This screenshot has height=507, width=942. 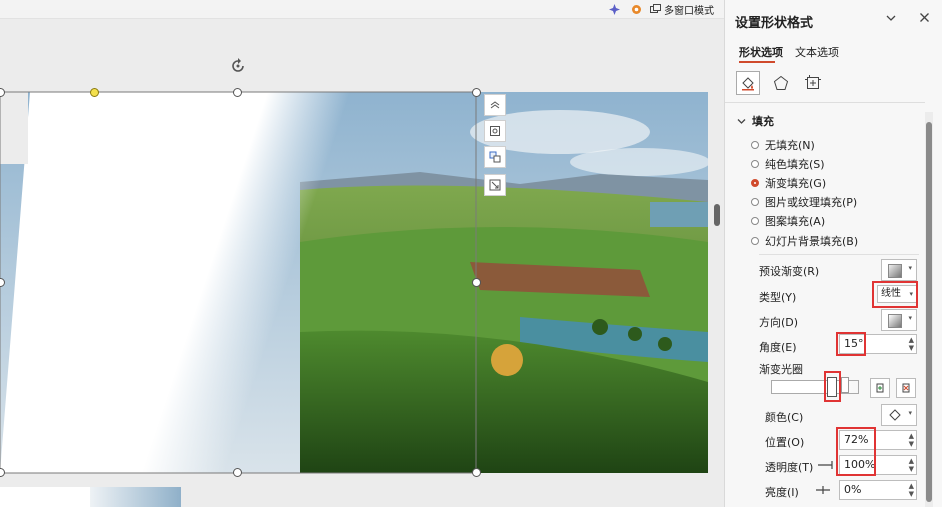 What do you see at coordinates (817, 52) in the screenshot?
I see `tab-text-options: 文本选项` at bounding box center [817, 52].